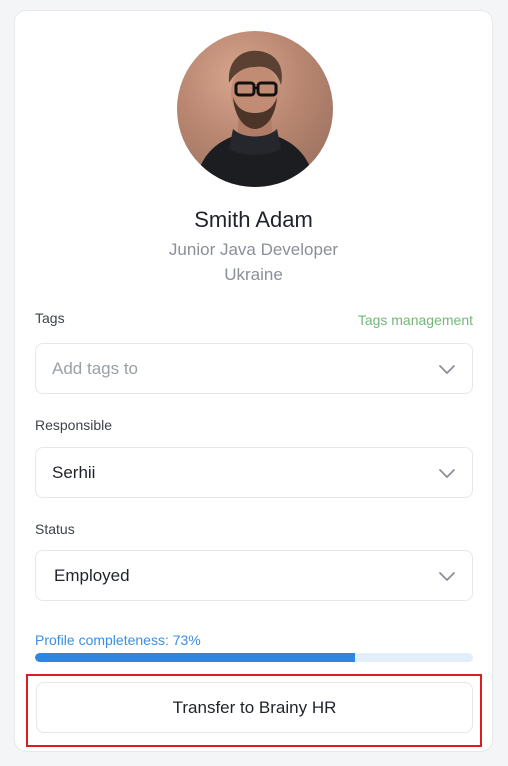 The width and height of the screenshot is (508, 766). What do you see at coordinates (415, 320) in the screenshot?
I see `tags-management-link: Tags management` at bounding box center [415, 320].